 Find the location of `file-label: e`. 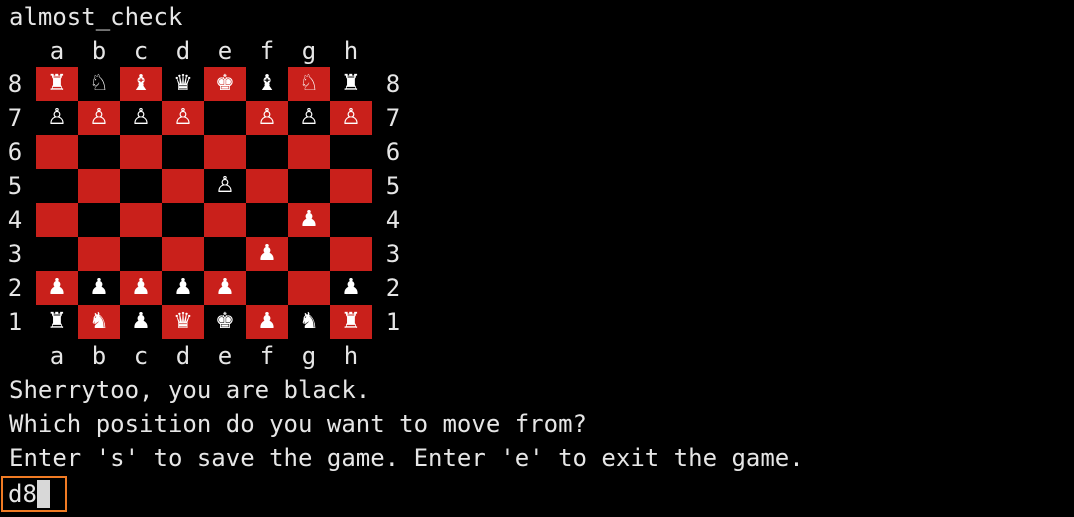

file-label: e is located at coordinates (225, 356).